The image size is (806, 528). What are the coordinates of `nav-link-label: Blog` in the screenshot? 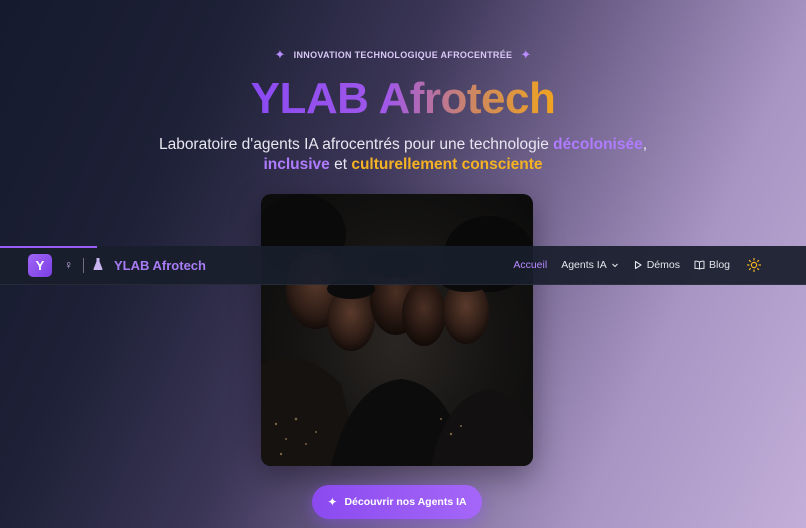 It's located at (719, 265).